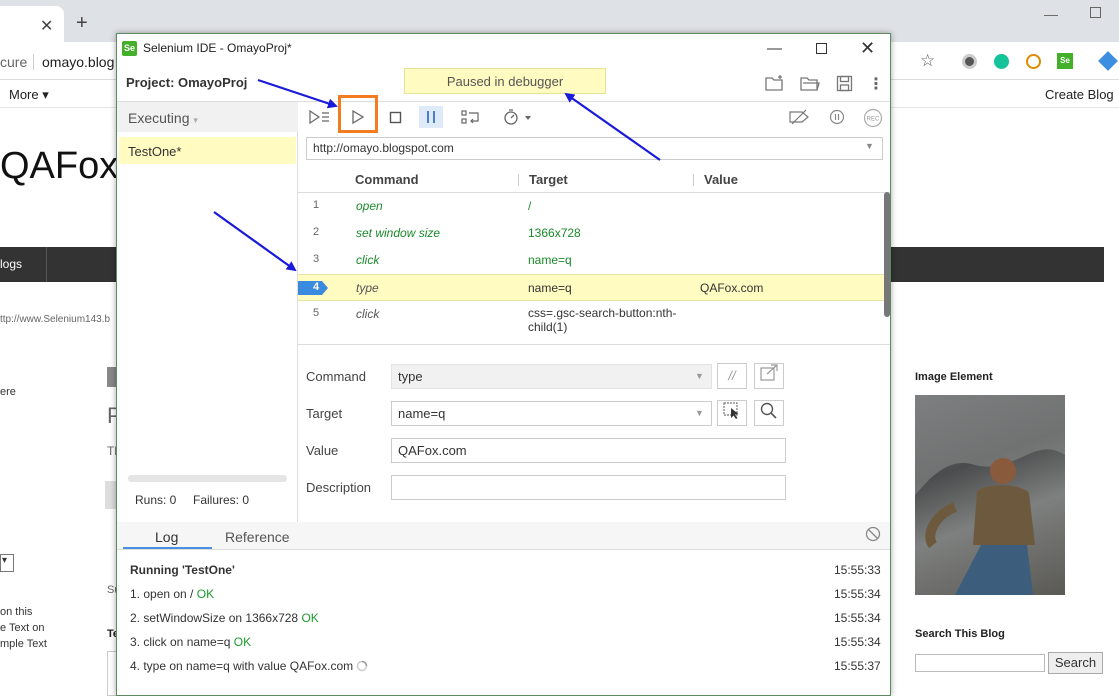 This screenshot has width=1119, height=696. I want to click on search-icon, so click(768, 410).